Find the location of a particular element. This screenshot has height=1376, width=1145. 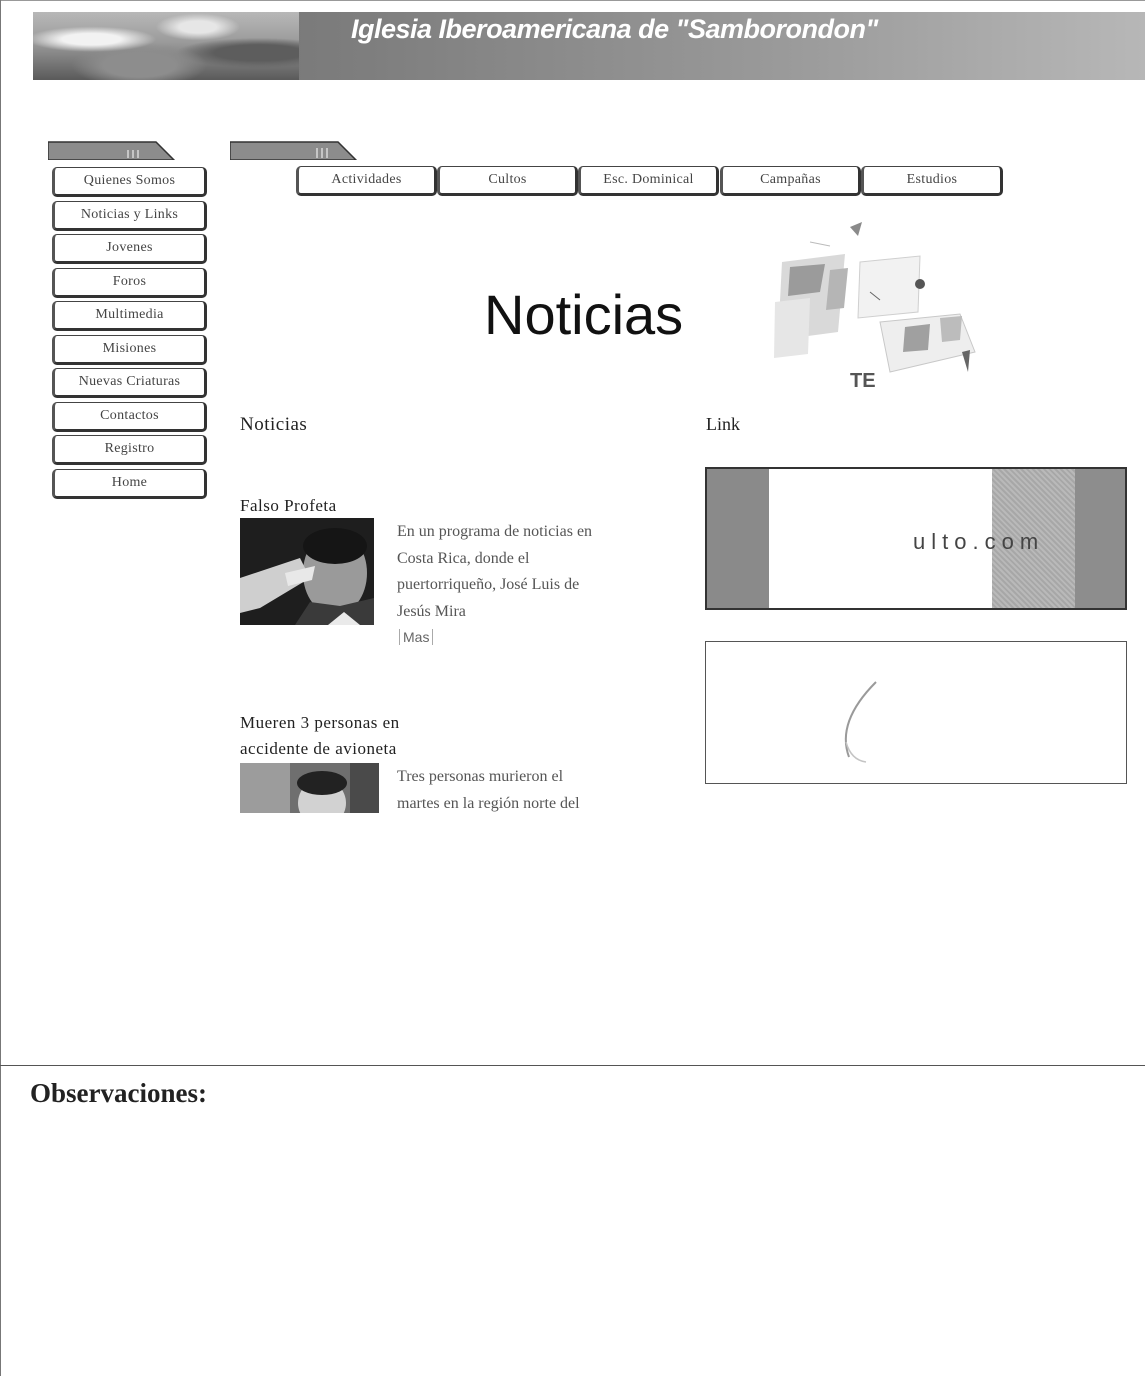

loading-arc-icon is located at coordinates (860, 722).